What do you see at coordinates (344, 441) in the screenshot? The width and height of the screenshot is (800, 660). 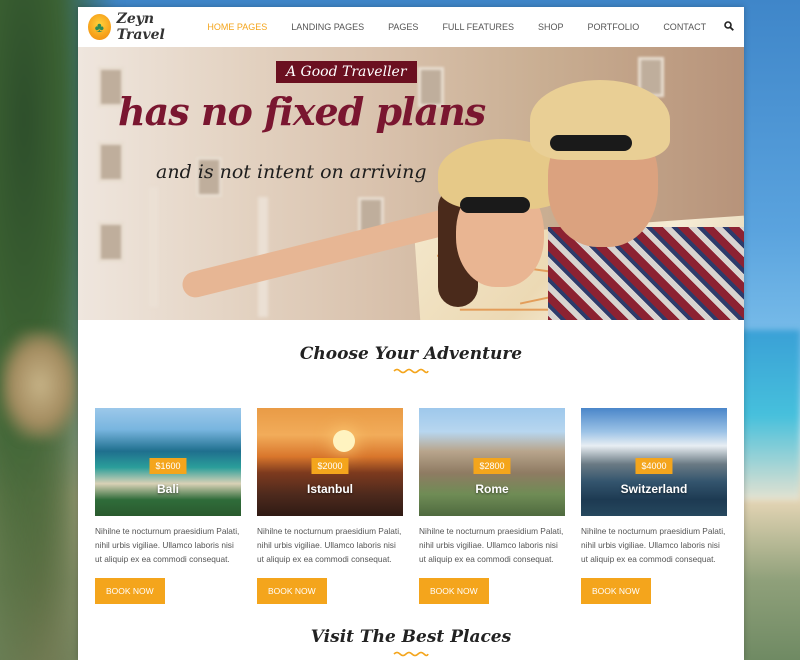 I see `sun-shape` at bounding box center [344, 441].